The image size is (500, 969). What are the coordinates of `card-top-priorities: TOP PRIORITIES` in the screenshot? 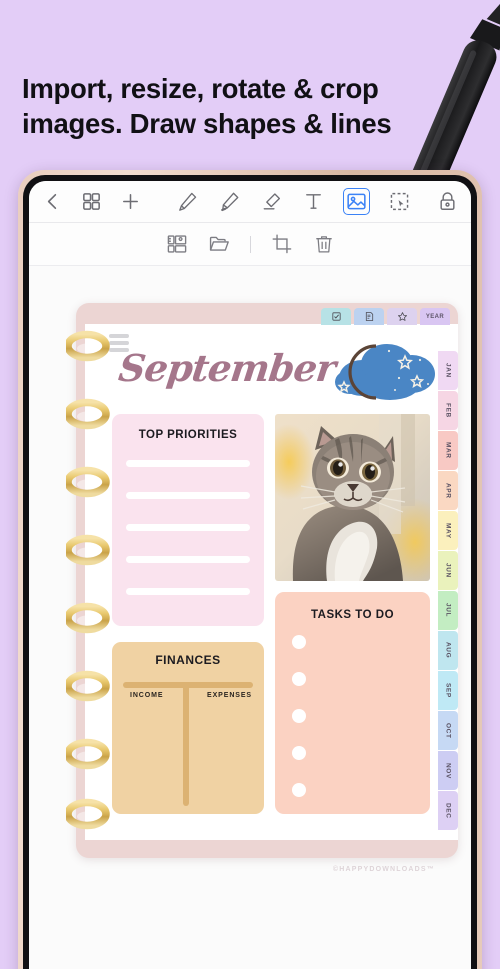 It's located at (188, 520).